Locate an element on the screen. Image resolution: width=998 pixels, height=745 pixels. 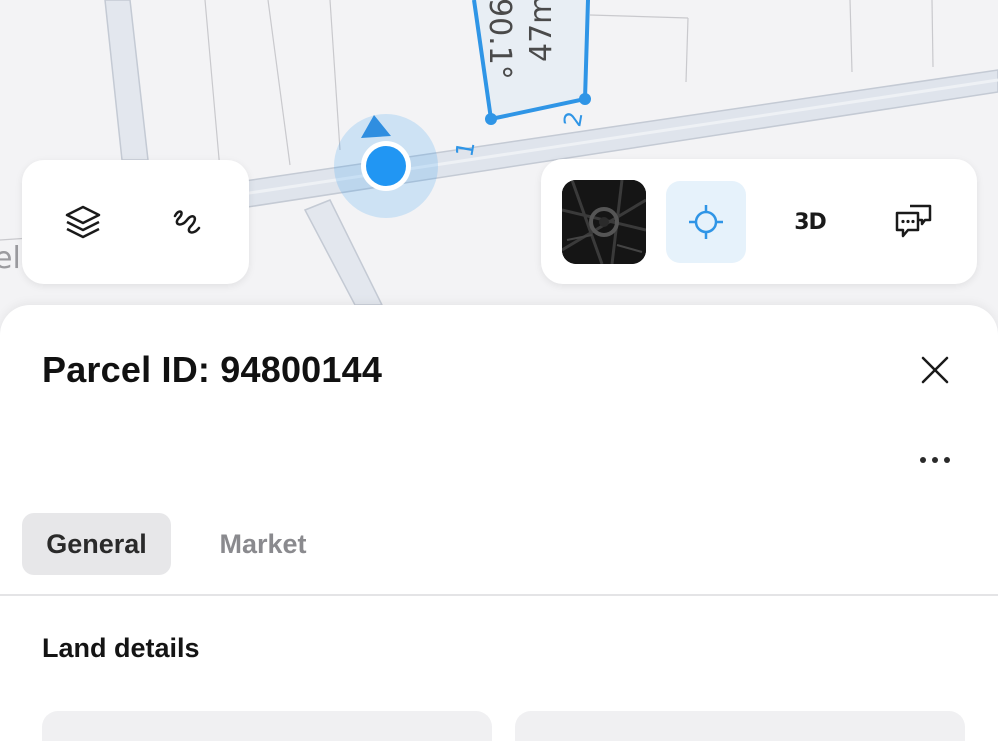
close-button is located at coordinates (935, 370).